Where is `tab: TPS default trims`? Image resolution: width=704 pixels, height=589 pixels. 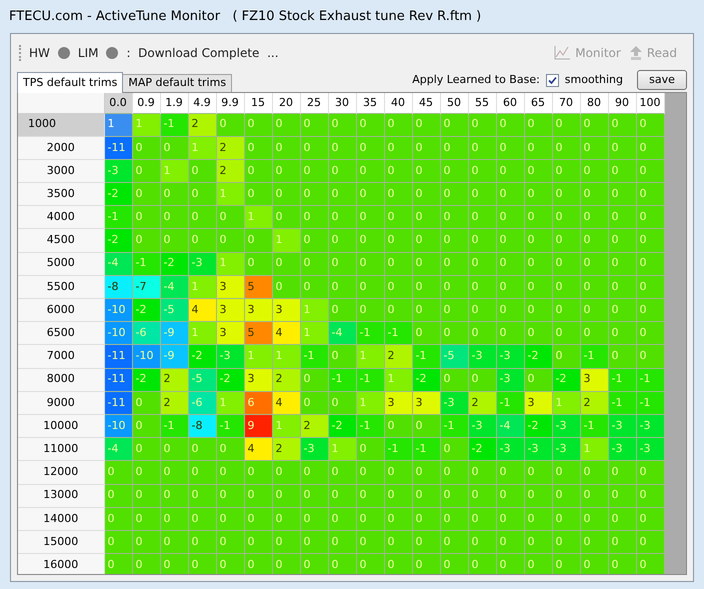
tab: TPS default trims is located at coordinates (70, 82).